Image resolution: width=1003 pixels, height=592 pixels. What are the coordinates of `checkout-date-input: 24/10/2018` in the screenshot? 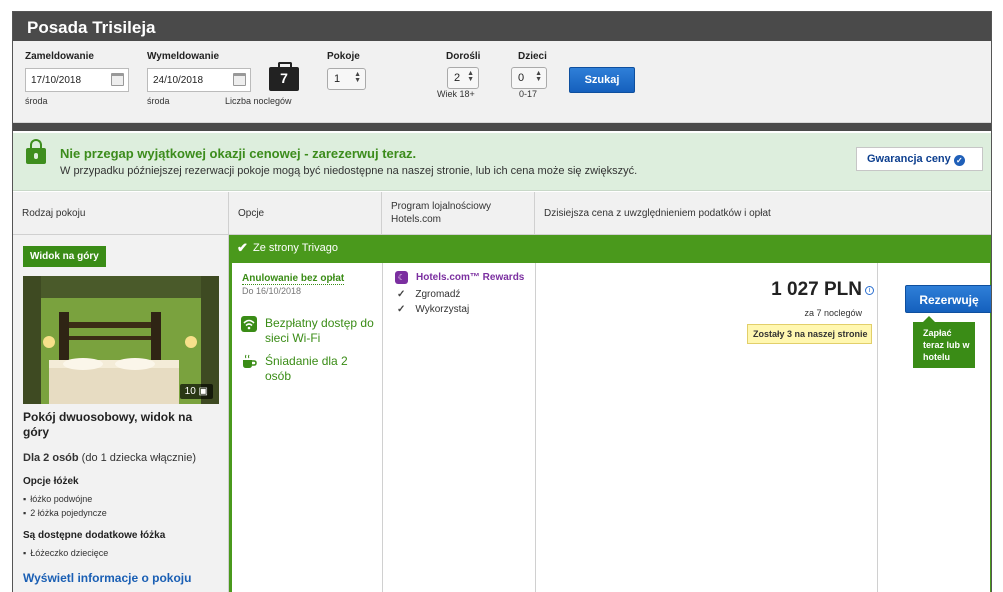 It's located at (199, 80).